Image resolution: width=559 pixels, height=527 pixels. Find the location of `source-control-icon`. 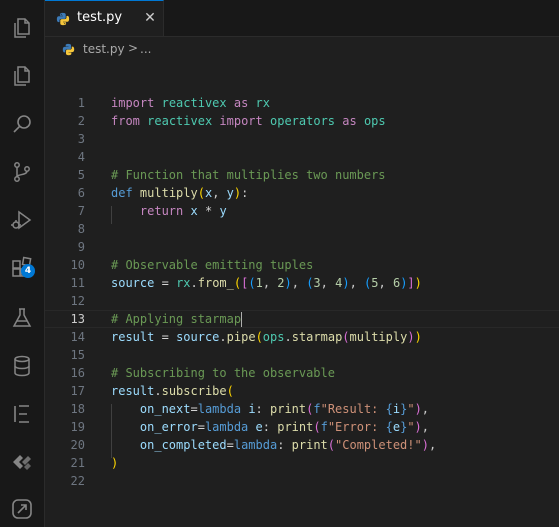

source-control-icon is located at coordinates (22, 172).